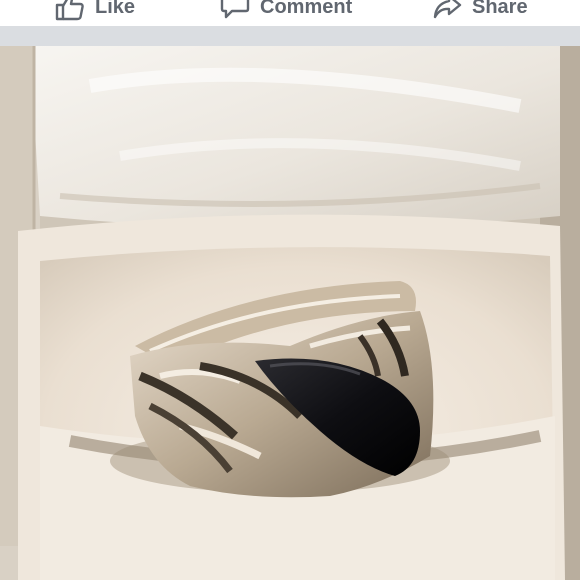 This screenshot has height=580, width=580. I want to click on comment-button: Comment, so click(286, 11).